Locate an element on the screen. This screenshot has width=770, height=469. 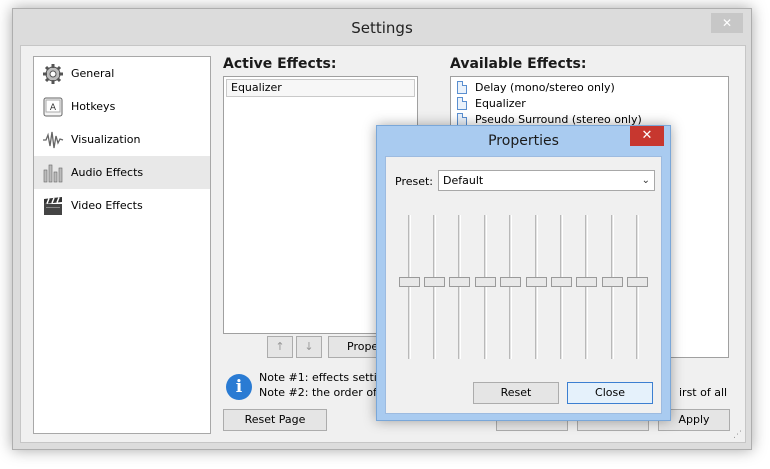
active-effect-item: Equalizer is located at coordinates (320, 88).